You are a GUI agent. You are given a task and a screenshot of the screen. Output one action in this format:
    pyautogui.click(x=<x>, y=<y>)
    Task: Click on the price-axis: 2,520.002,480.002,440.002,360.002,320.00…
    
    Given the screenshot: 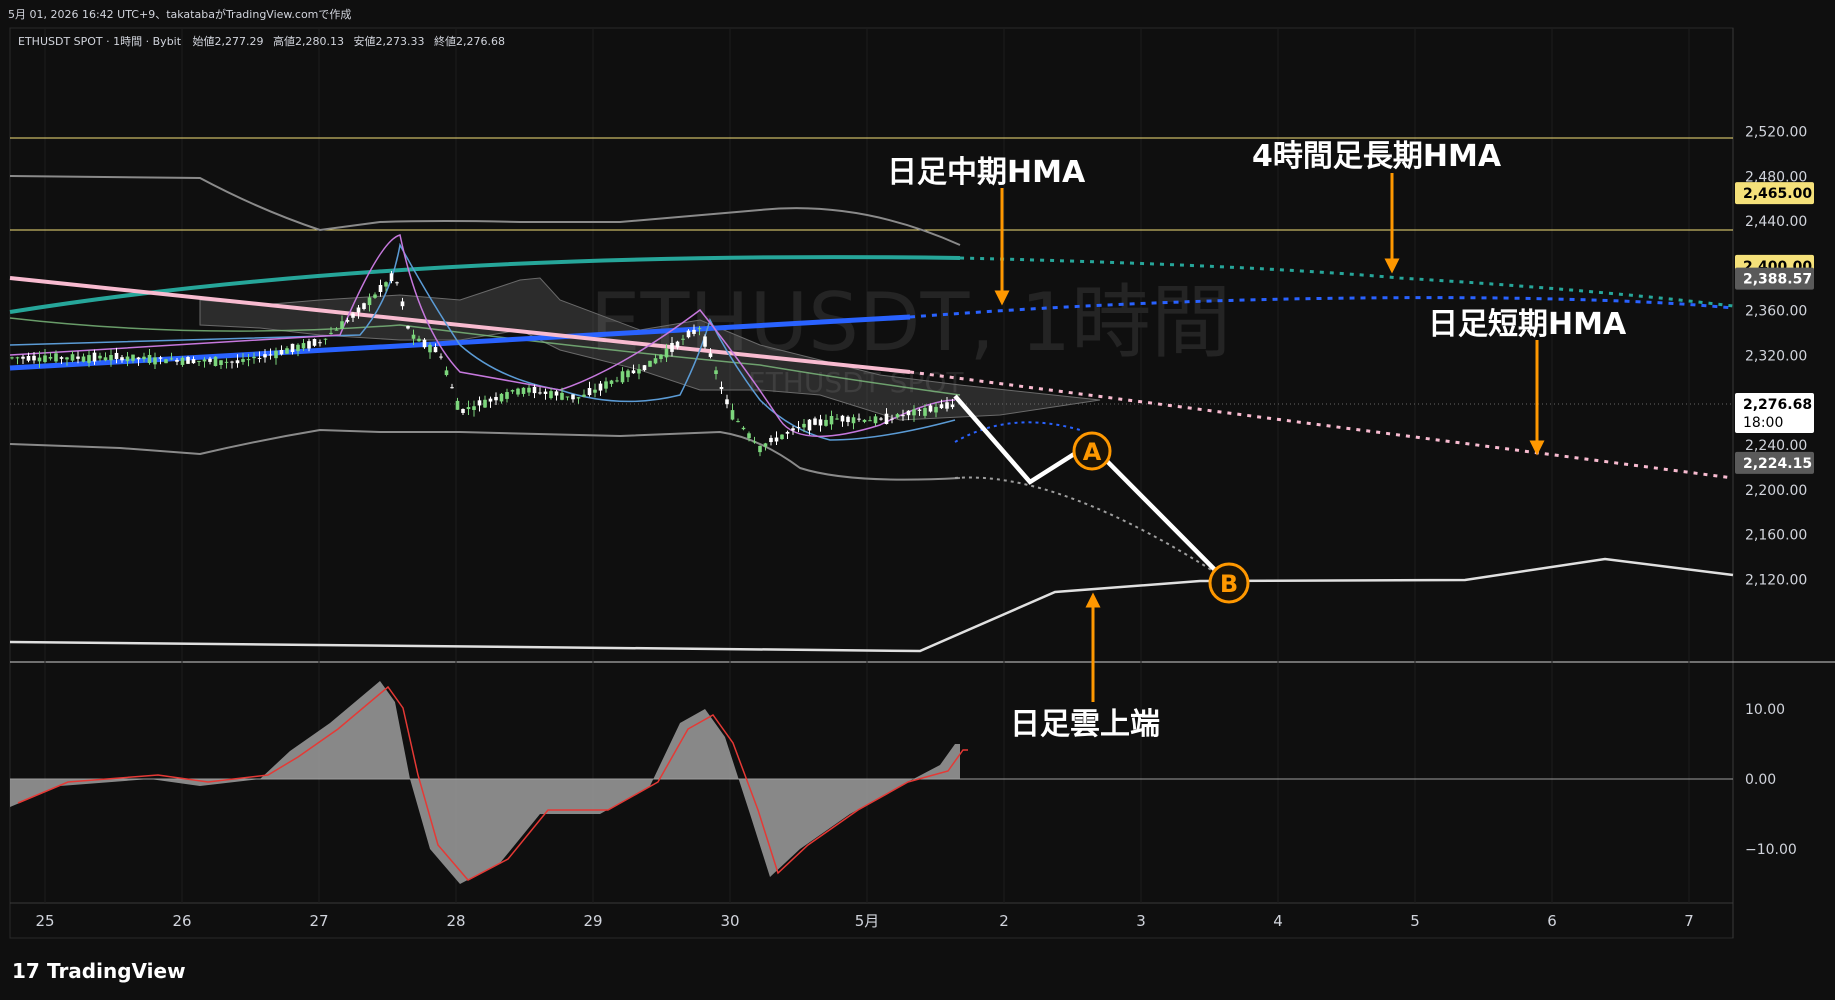 What is the action you would take?
    pyautogui.click(x=1774, y=356)
    